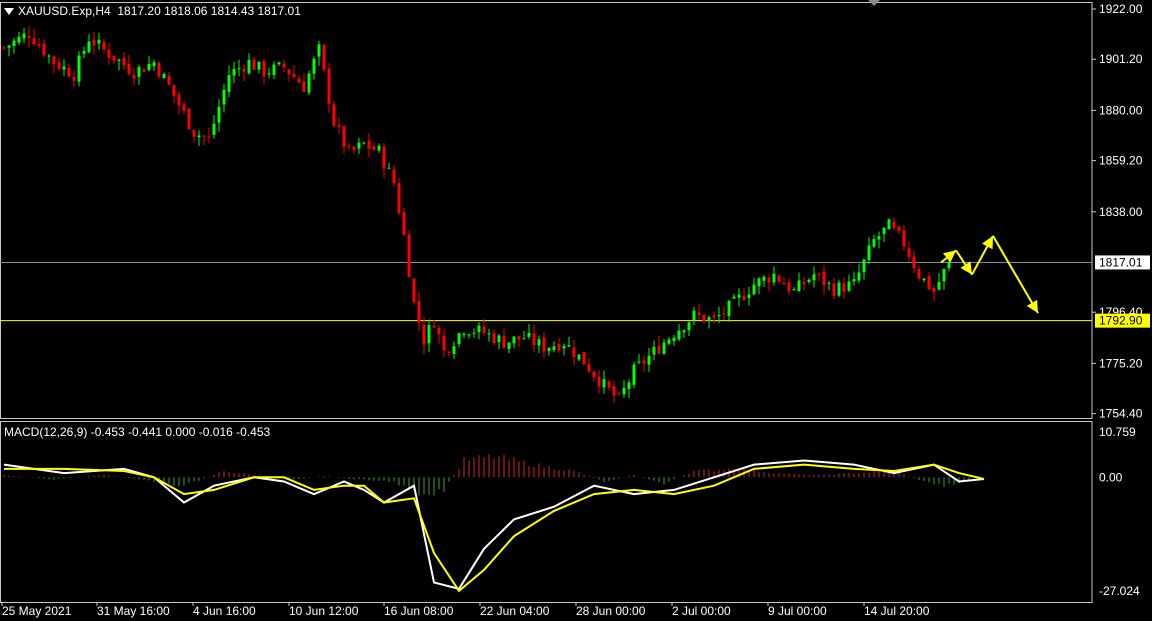  Describe the element at coordinates (1121, 321) in the screenshot. I see `level-price-tick: 1792.90` at that location.